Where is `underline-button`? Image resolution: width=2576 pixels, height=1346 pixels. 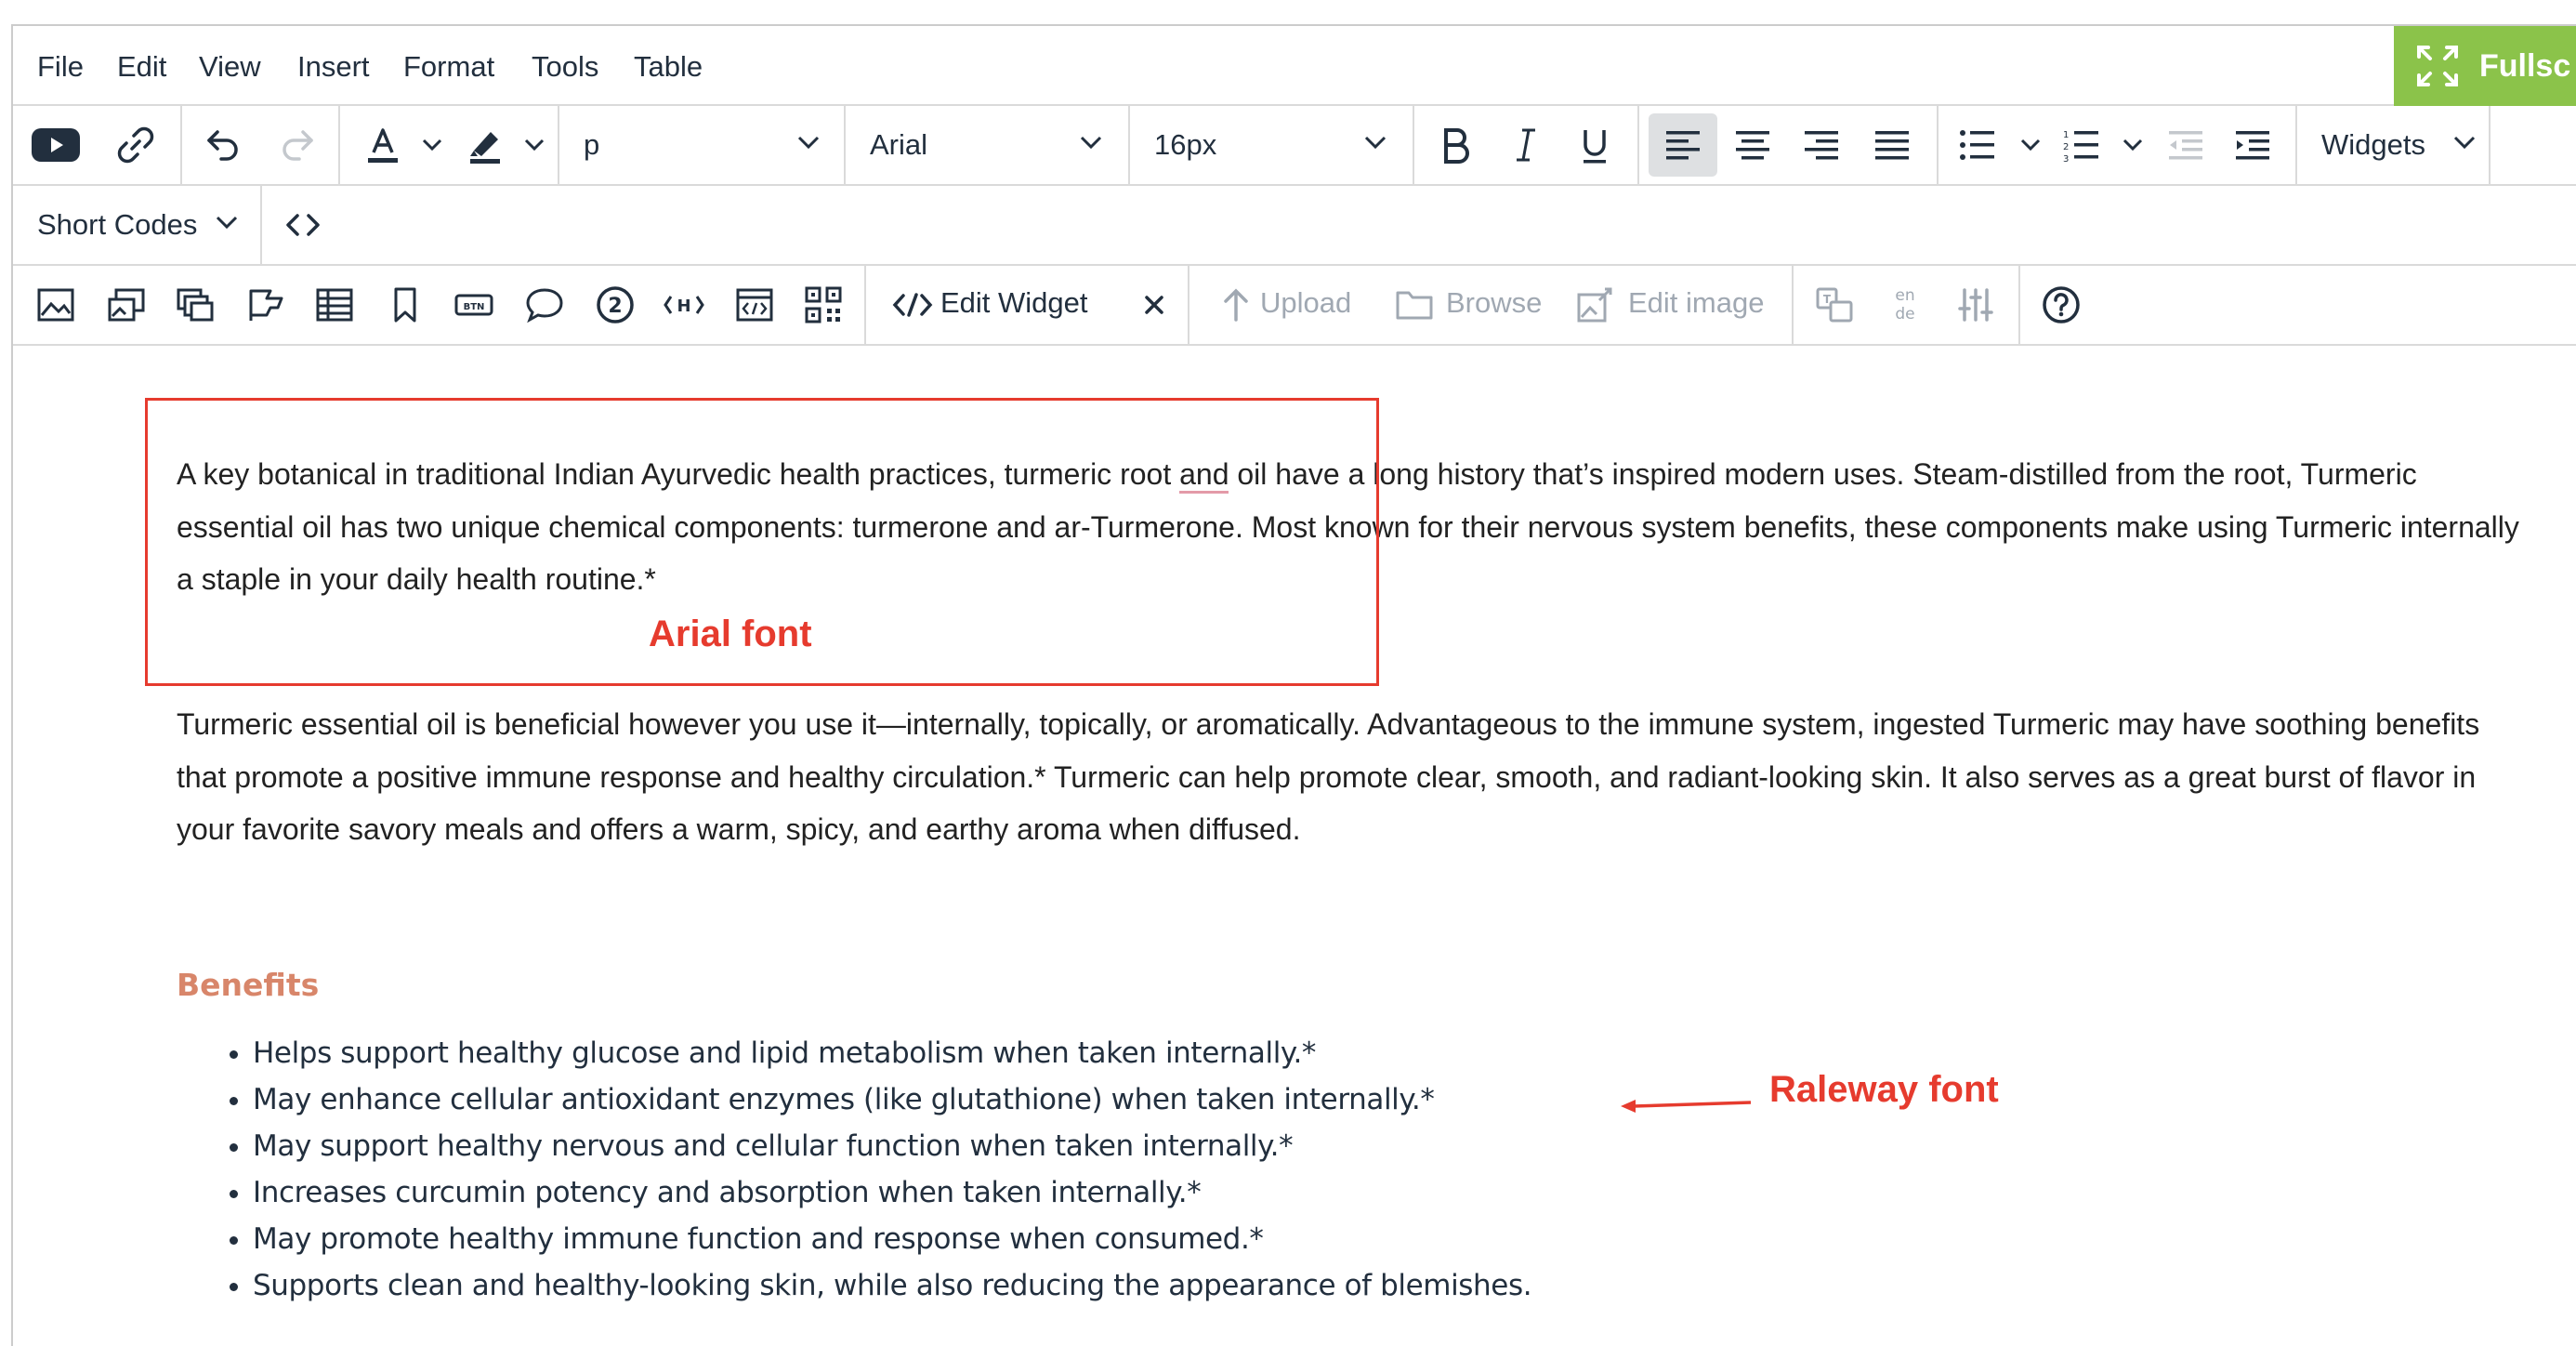 underline-button is located at coordinates (1594, 145).